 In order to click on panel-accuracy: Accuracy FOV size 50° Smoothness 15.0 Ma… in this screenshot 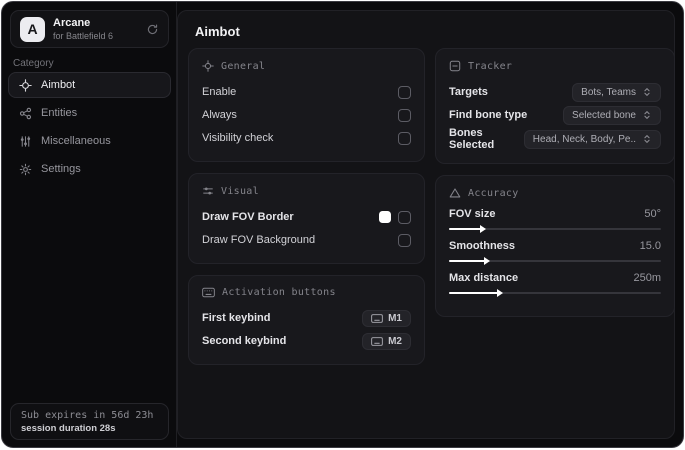, I will do `click(555, 246)`.